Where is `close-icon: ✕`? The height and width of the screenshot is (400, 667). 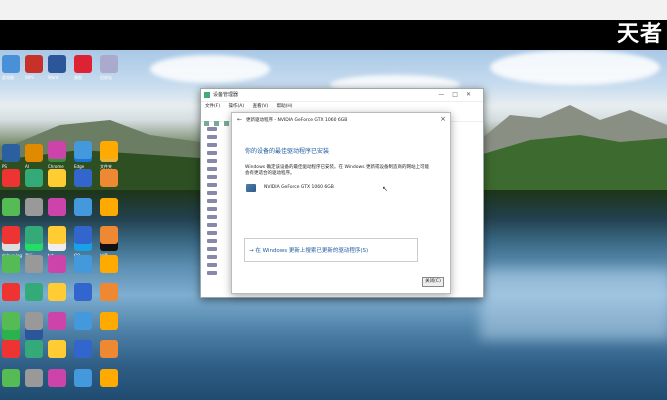
close-icon: ✕ is located at coordinates (472, 94).